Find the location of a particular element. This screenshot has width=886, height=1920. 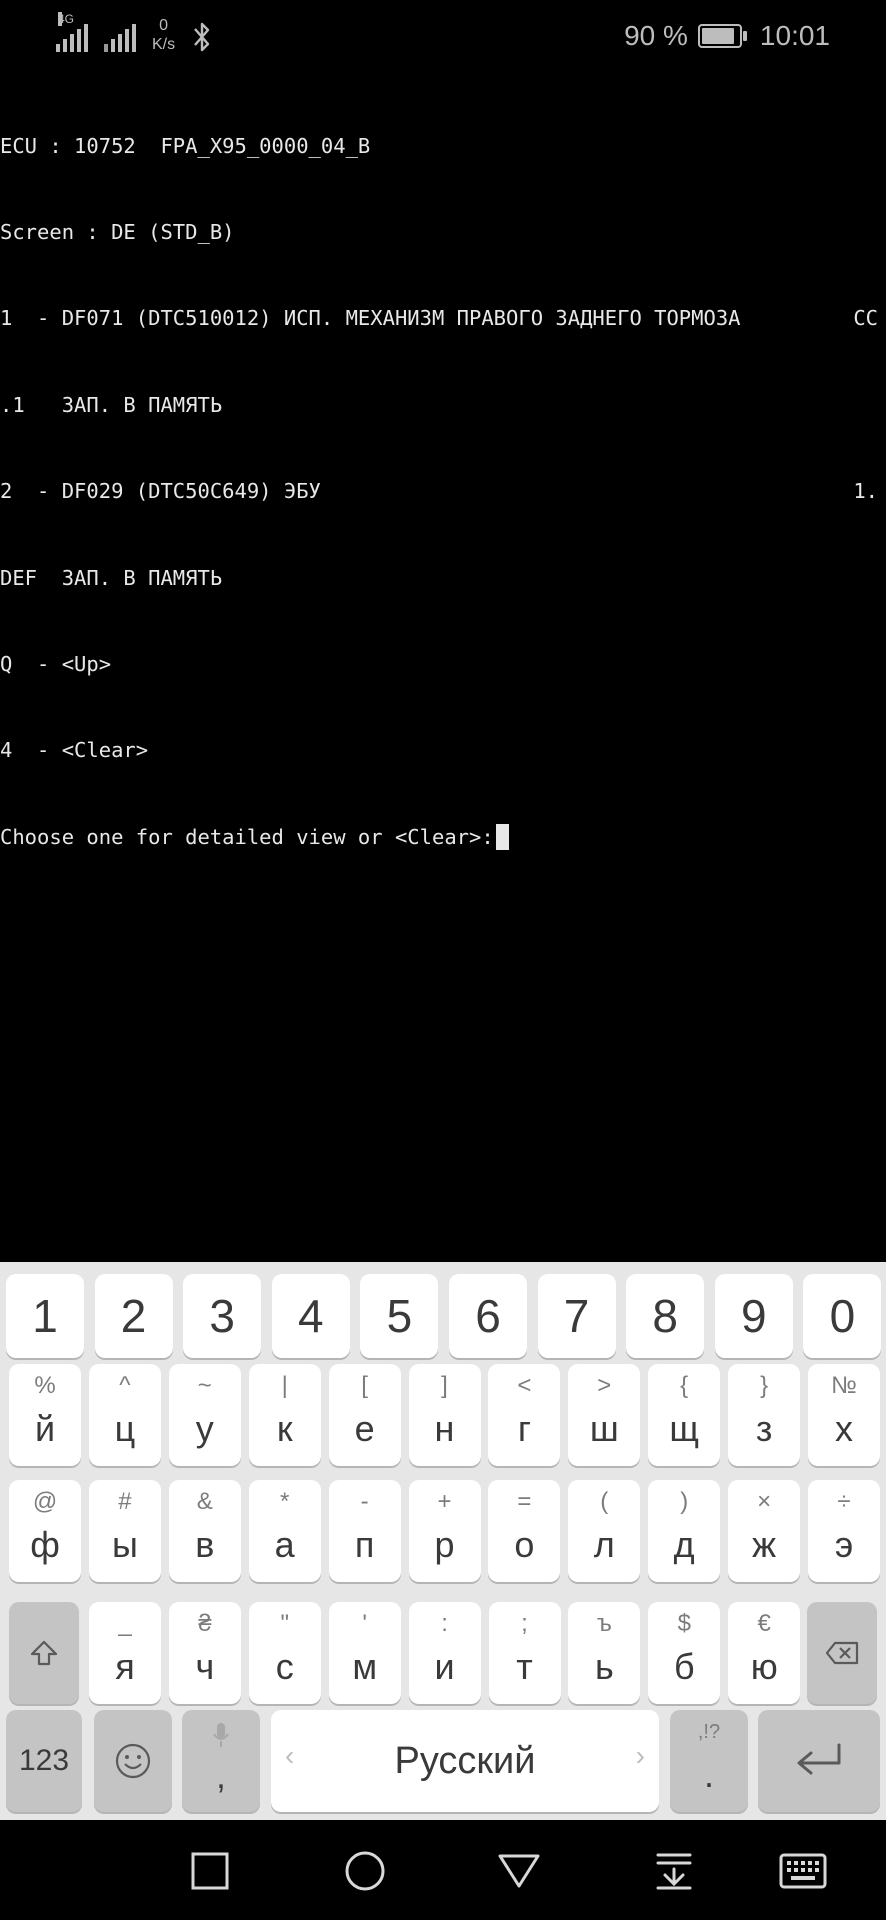

line-text: Screen : DE (STD_B) is located at coordinates (117, 231).